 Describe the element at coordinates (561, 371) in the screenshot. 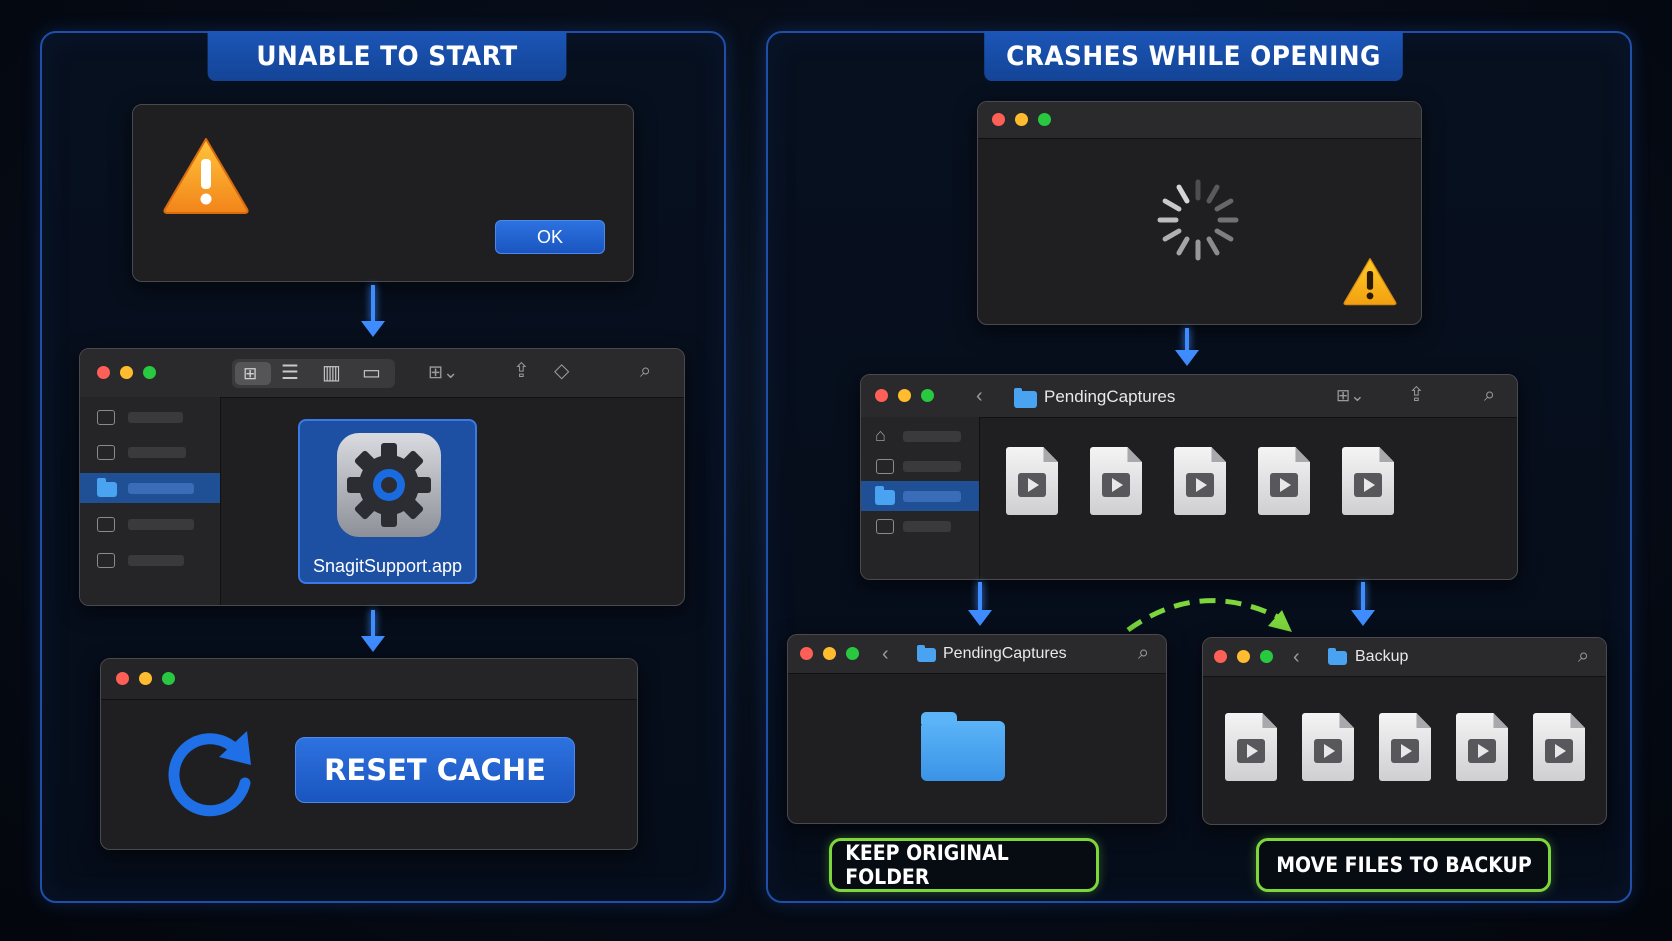

I see `tag-icon: ◇` at that location.